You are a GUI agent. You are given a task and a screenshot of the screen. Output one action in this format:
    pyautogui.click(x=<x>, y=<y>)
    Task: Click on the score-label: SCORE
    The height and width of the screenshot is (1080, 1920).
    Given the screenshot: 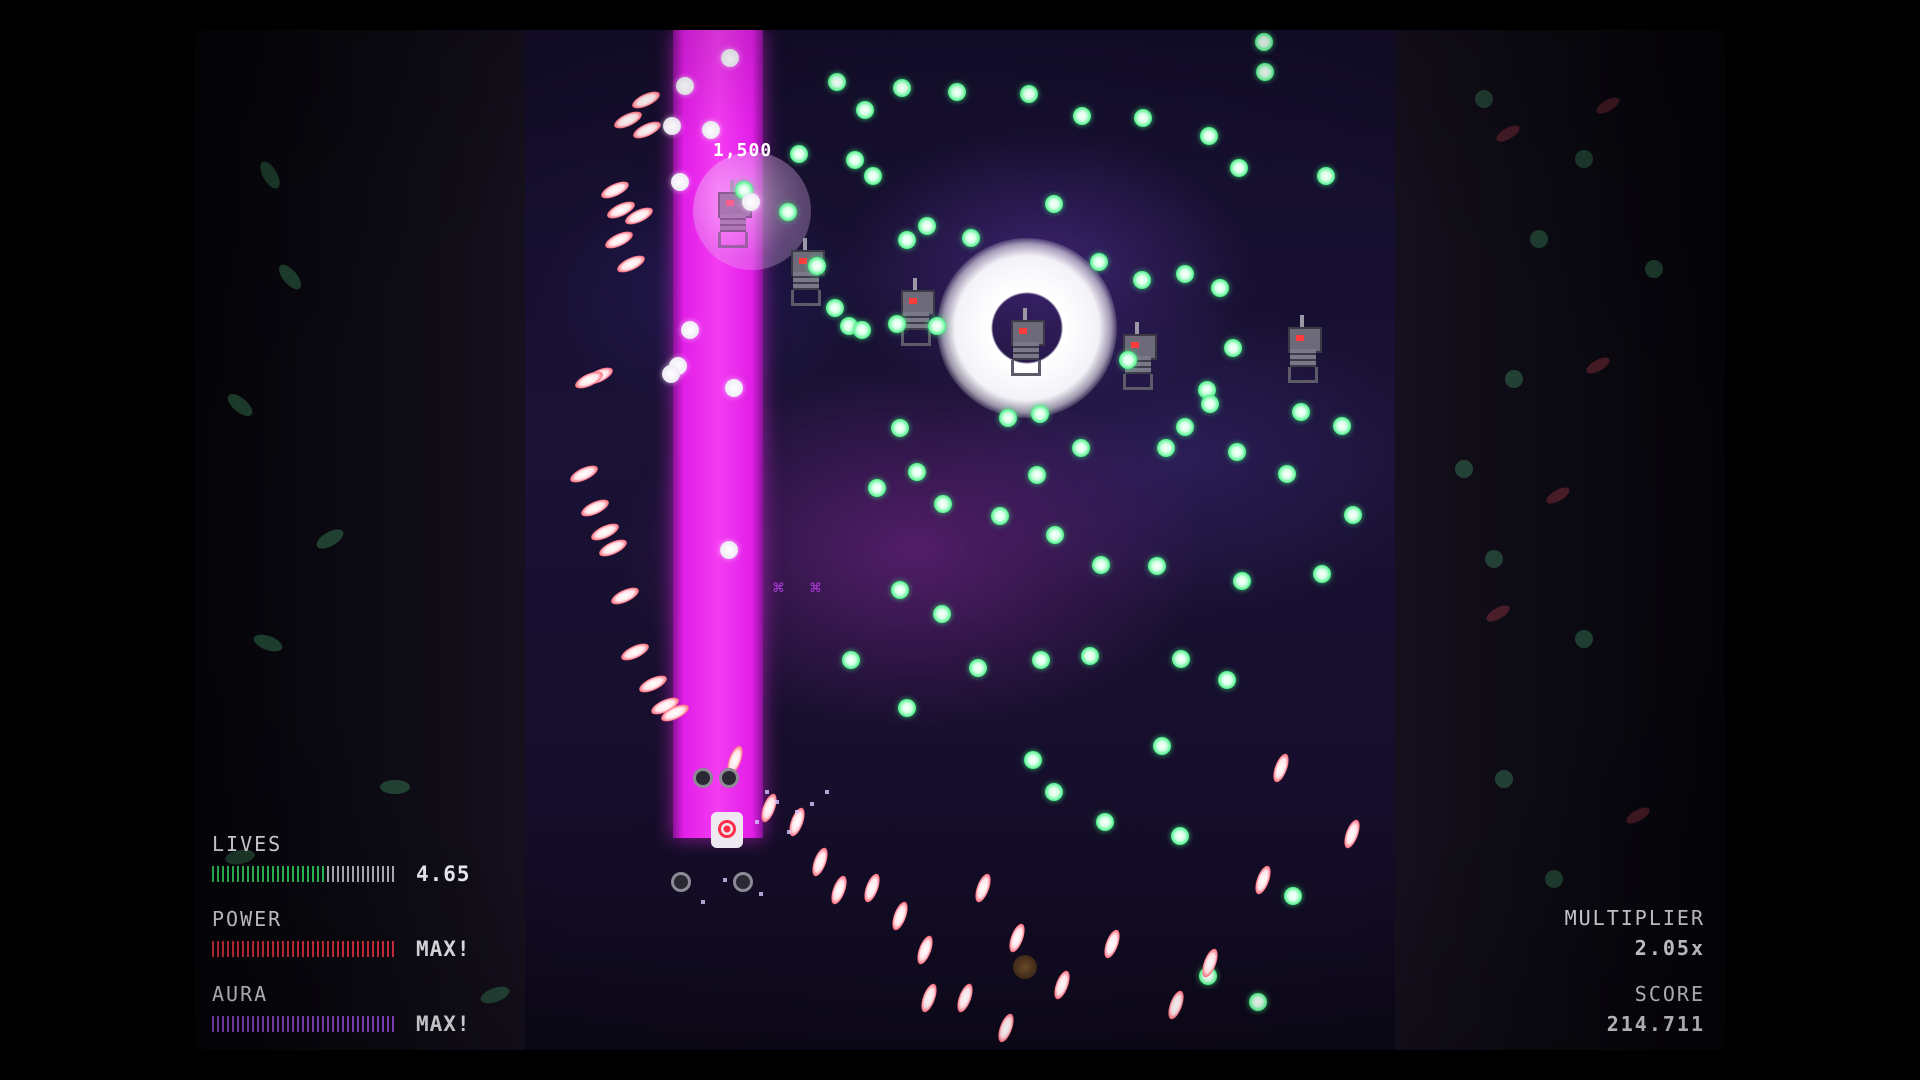 What is the action you would take?
    pyautogui.click(x=1669, y=994)
    